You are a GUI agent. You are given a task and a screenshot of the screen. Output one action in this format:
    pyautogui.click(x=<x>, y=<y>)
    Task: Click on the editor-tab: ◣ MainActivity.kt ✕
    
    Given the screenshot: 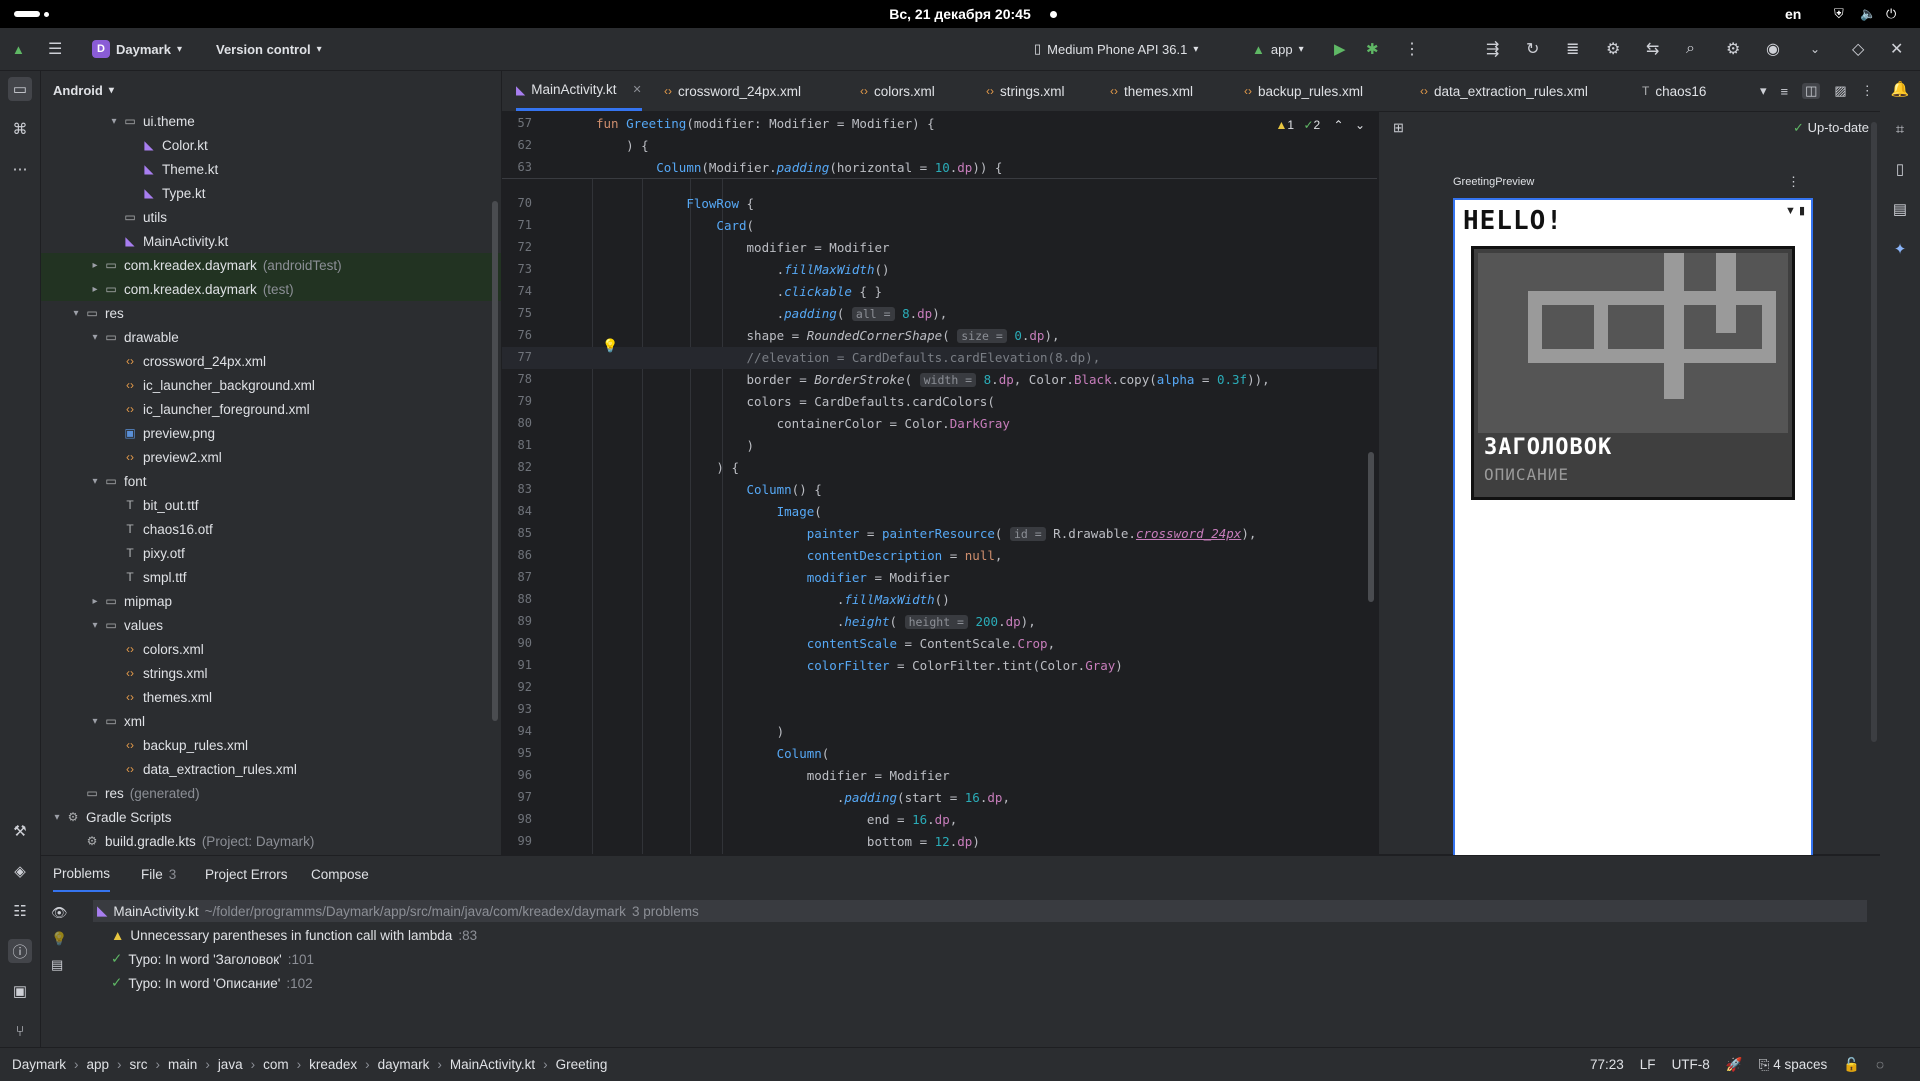 What is the action you would take?
    pyautogui.click(x=579, y=91)
    